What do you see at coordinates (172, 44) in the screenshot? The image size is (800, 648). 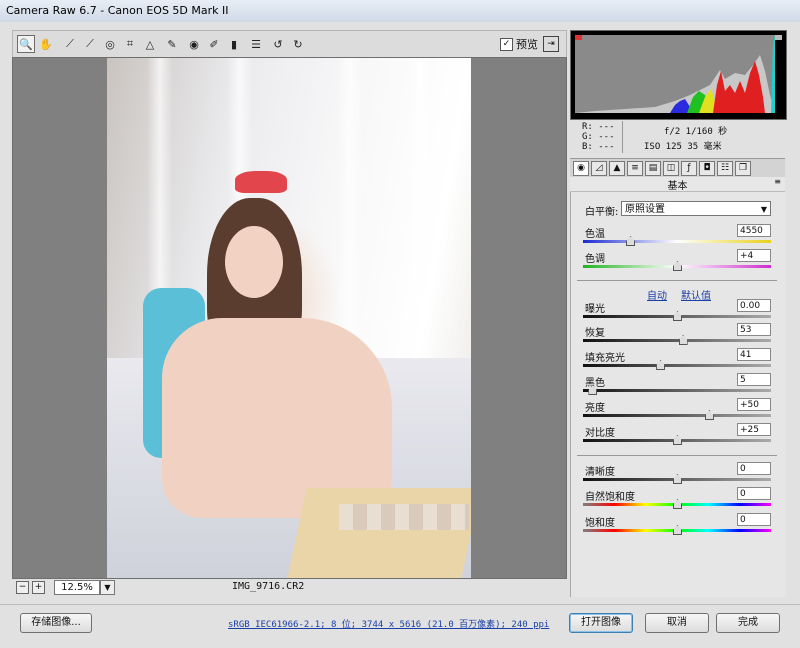 I see `spot-removal-icon: ✎` at bounding box center [172, 44].